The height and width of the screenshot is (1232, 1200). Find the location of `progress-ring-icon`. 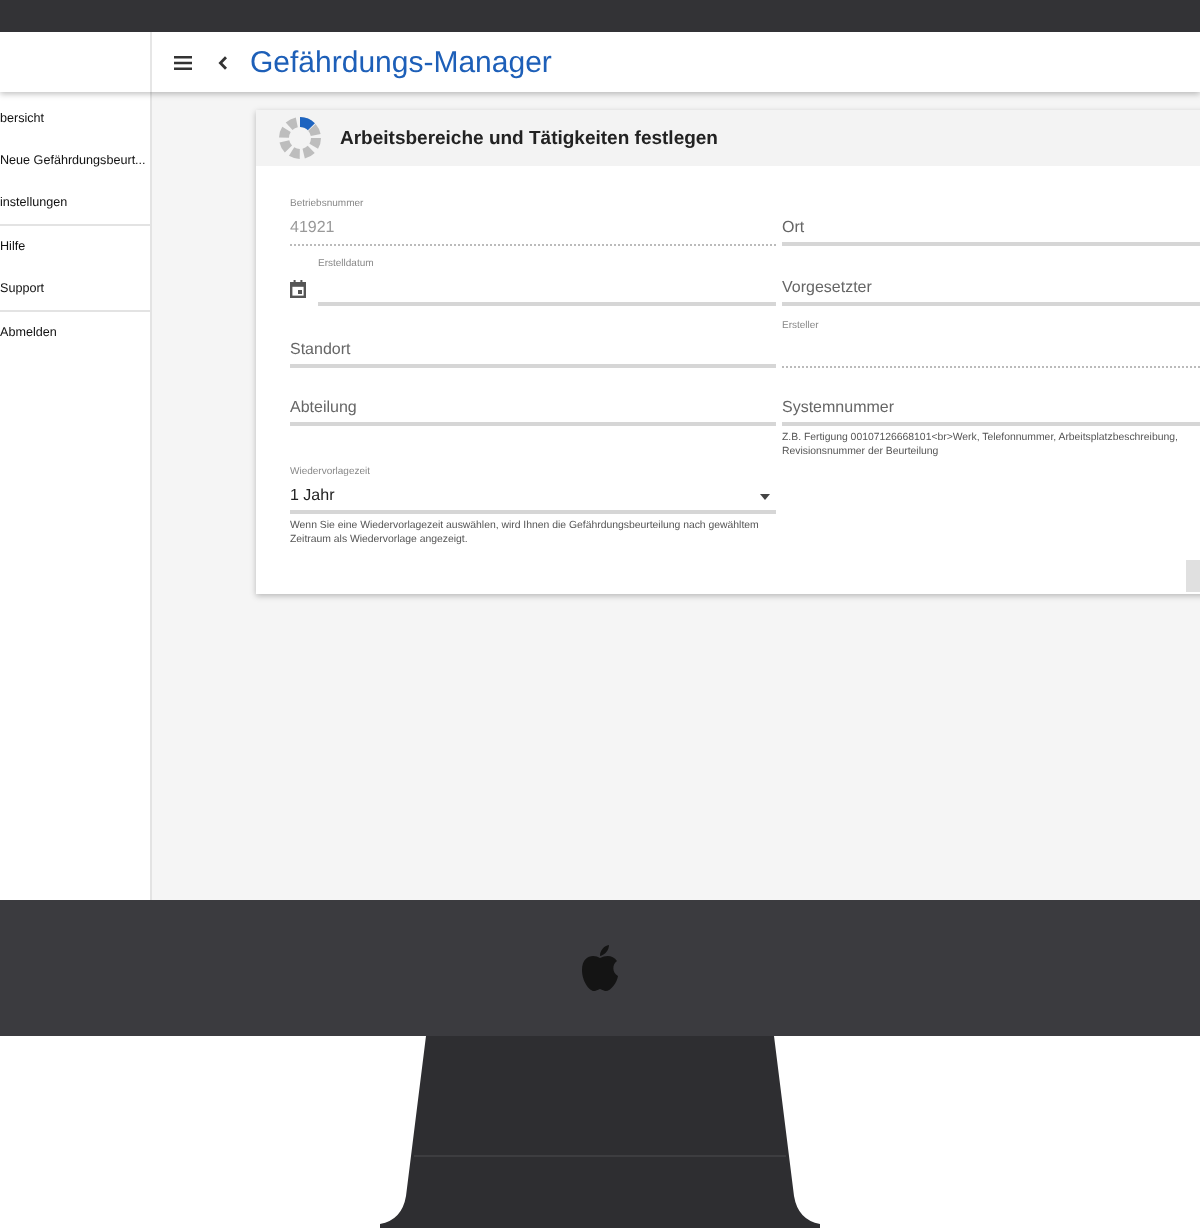

progress-ring-icon is located at coordinates (300, 138).